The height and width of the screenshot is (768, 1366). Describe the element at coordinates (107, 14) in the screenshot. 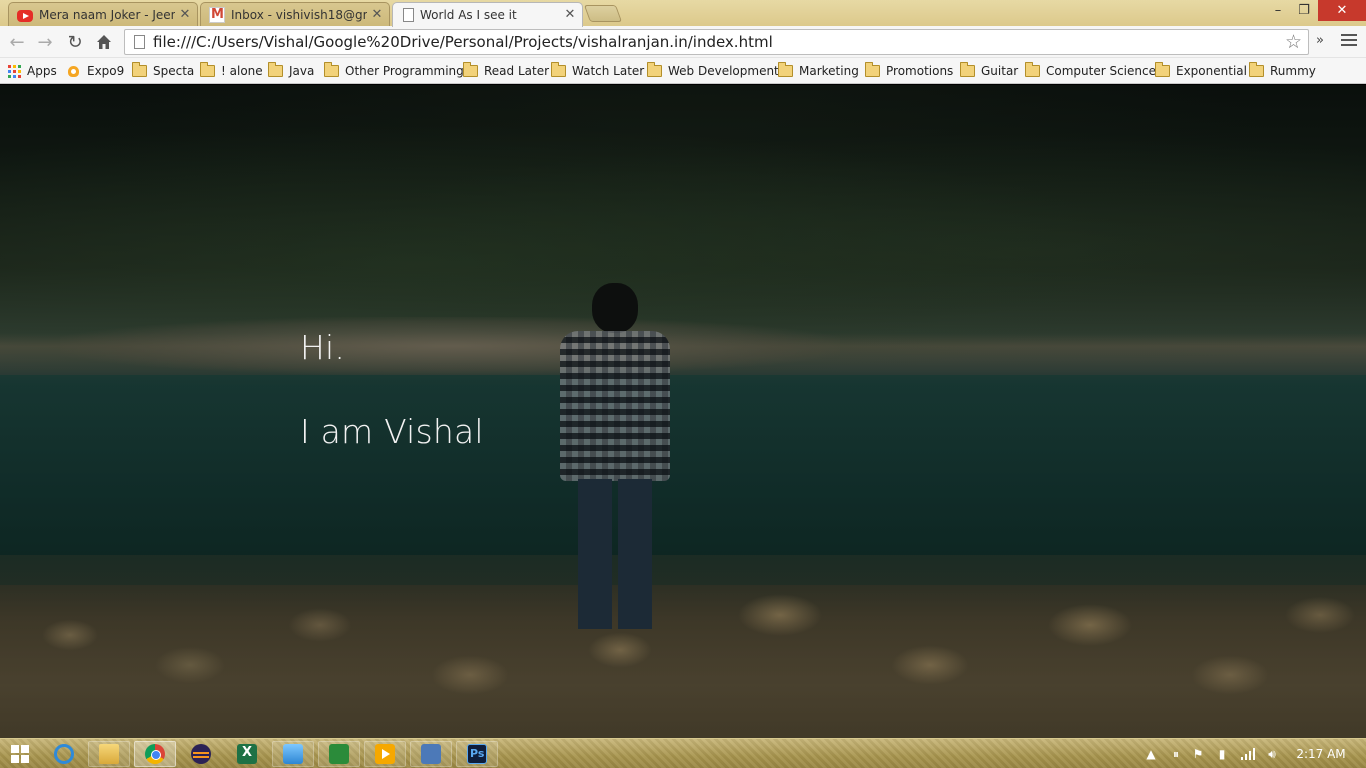

I see `tab-label: Mera naam Joker - Jeena y` at that location.